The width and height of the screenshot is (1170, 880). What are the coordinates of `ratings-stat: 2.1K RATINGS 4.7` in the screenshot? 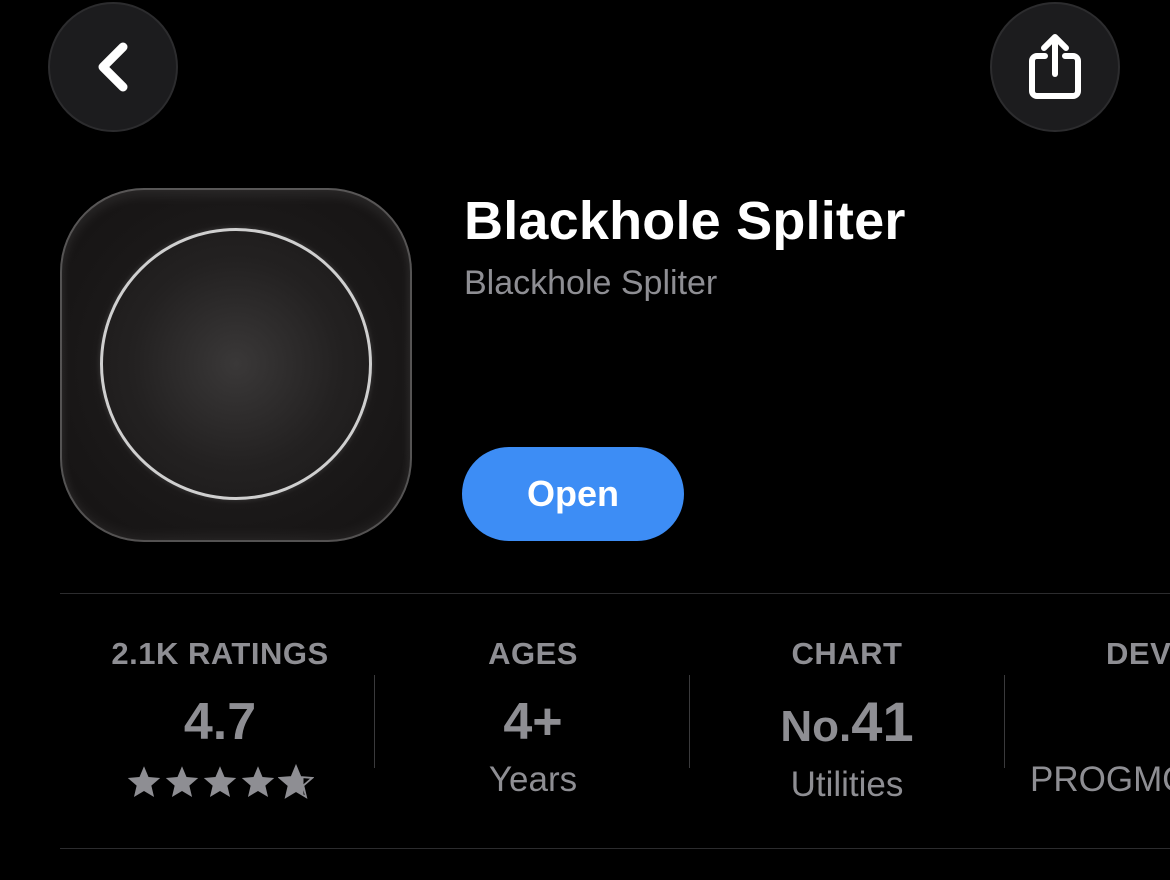 It's located at (220, 730).